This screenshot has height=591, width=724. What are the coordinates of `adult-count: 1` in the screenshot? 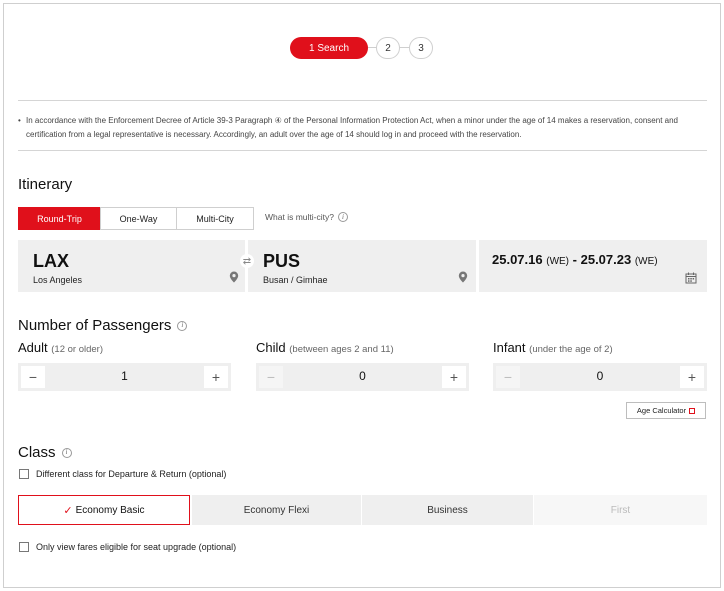 It's located at (124, 376).